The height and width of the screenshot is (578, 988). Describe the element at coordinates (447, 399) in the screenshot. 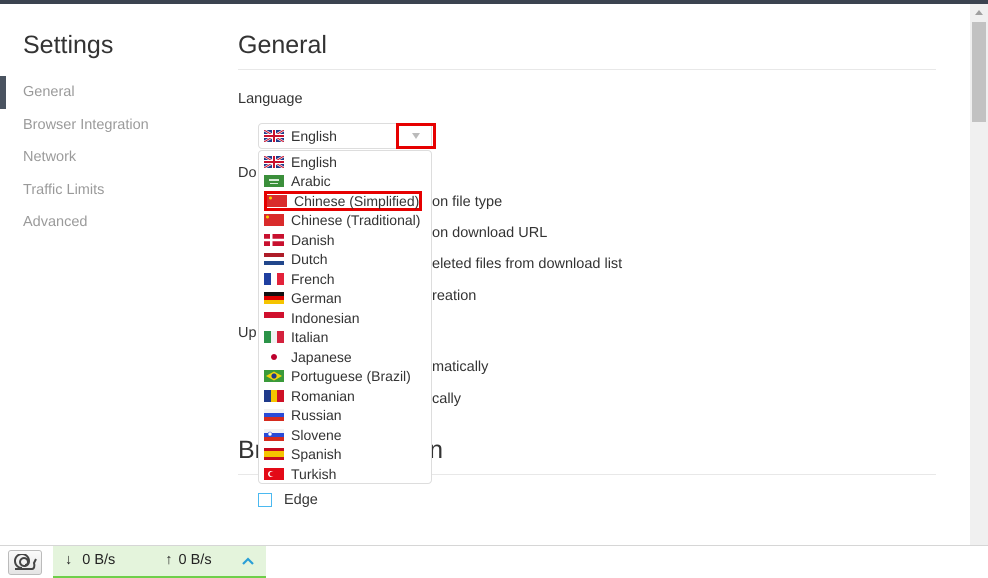

I see `option-label: cally` at that location.